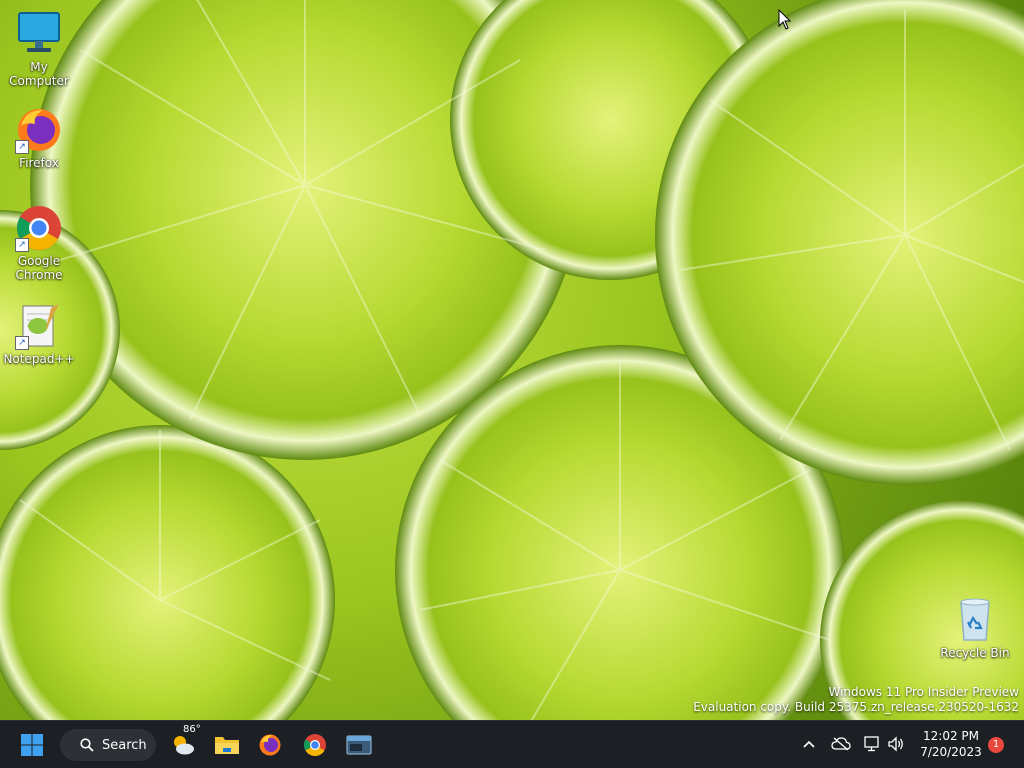 The height and width of the screenshot is (768, 1024). I want to click on speaker-icon, so click(895, 744).